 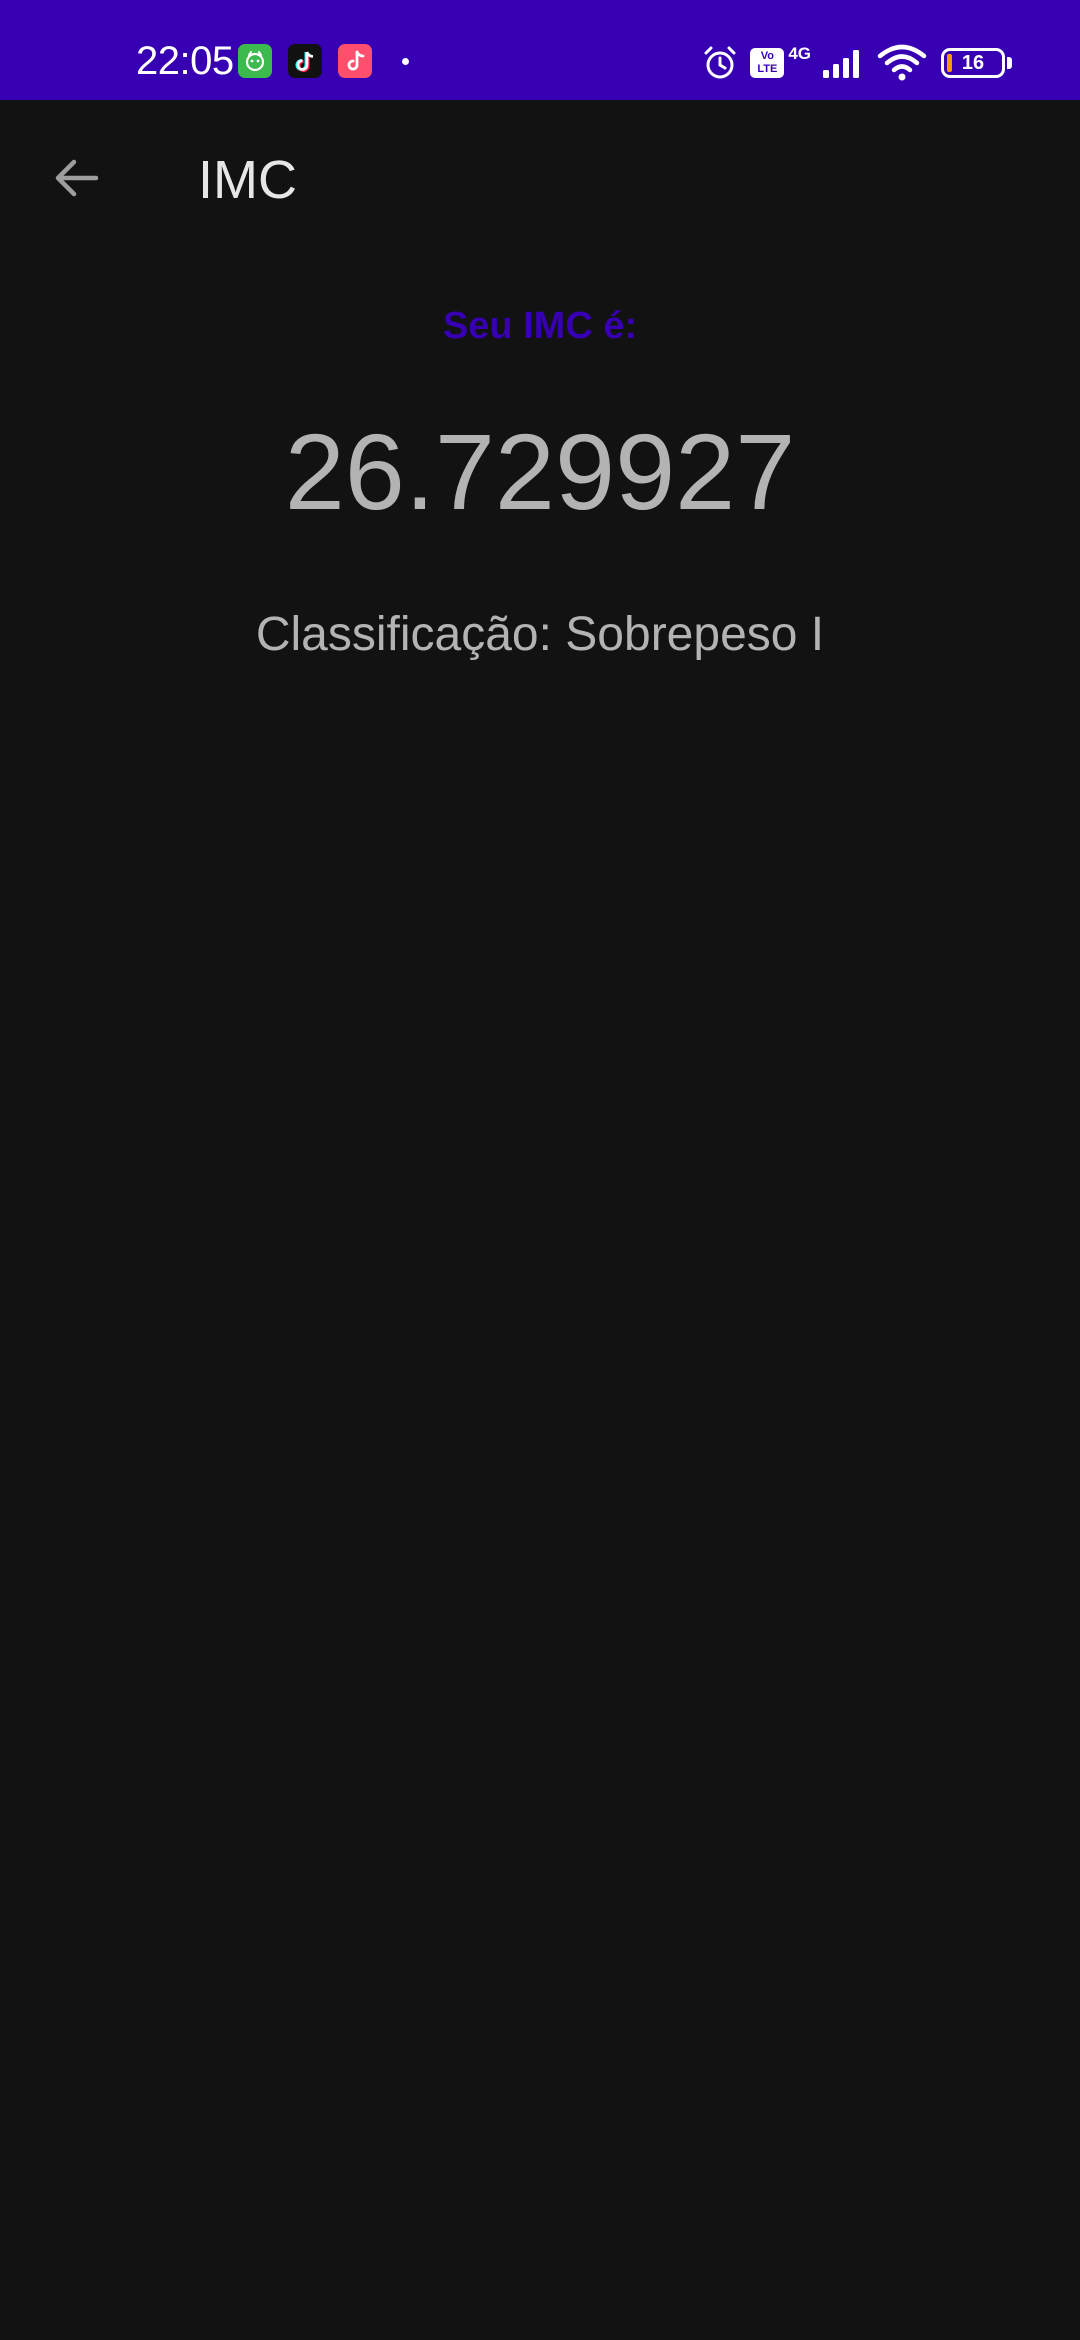 I want to click on app-notification-icon, so click(x=255, y=61).